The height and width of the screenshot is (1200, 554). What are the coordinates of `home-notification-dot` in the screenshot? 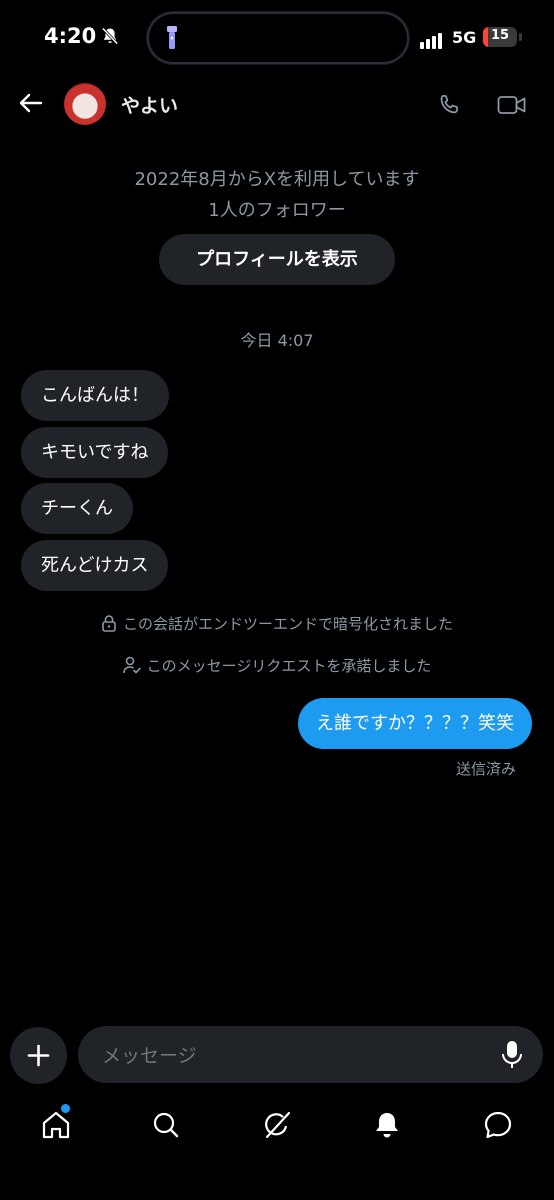 It's located at (65, 1108).